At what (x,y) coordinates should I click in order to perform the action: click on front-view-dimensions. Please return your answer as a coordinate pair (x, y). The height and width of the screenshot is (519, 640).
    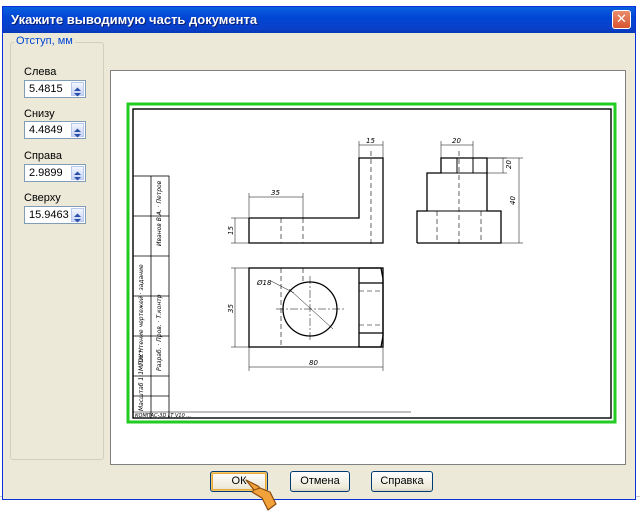
    Looking at the image, I should click on (307, 192).